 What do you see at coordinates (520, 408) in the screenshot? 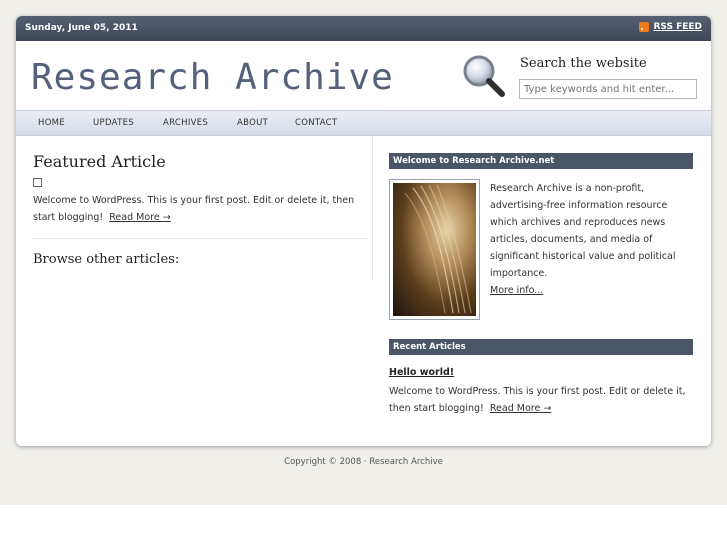
I see `recent-read-more-link: Read More →` at bounding box center [520, 408].